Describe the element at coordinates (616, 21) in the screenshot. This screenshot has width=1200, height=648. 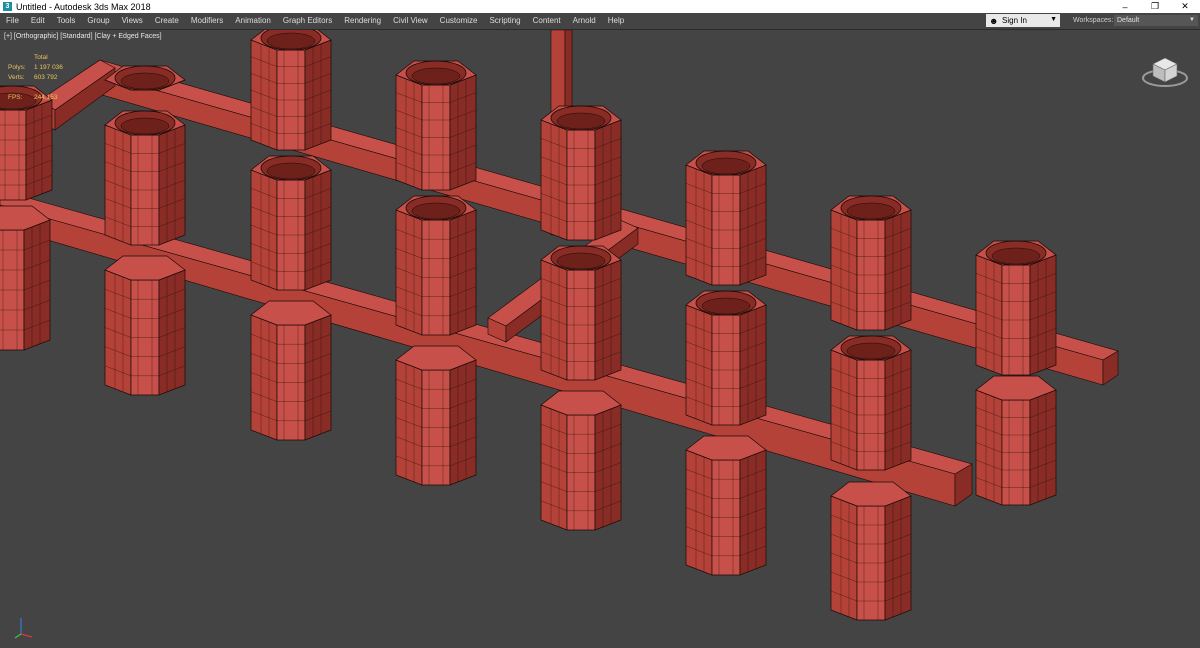
I see `menu-help: Help` at that location.